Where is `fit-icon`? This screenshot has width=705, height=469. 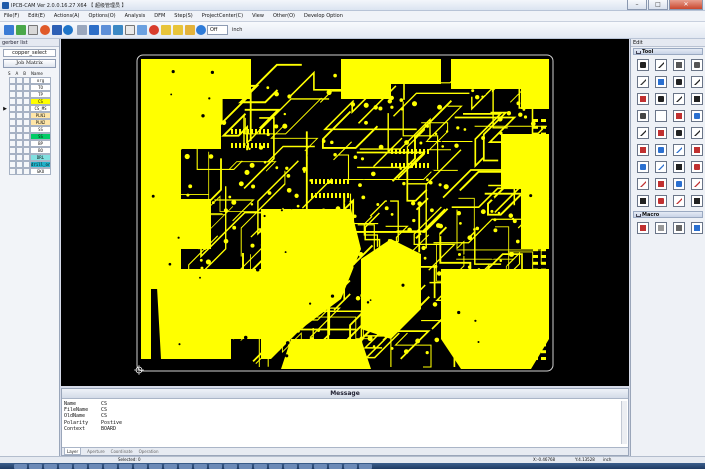
fit-icon is located at coordinates (118, 30).